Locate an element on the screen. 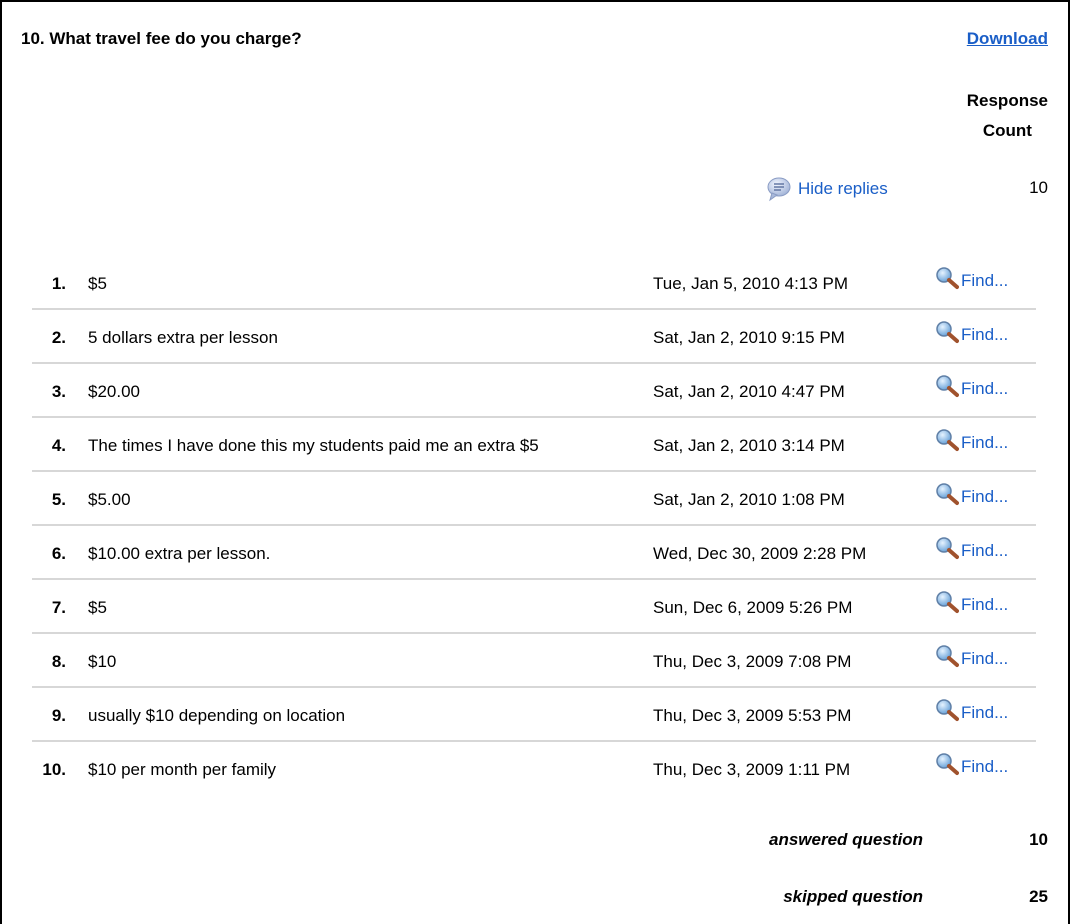 The height and width of the screenshot is (924, 1070). response-number: 1. is located at coordinates (58, 283).